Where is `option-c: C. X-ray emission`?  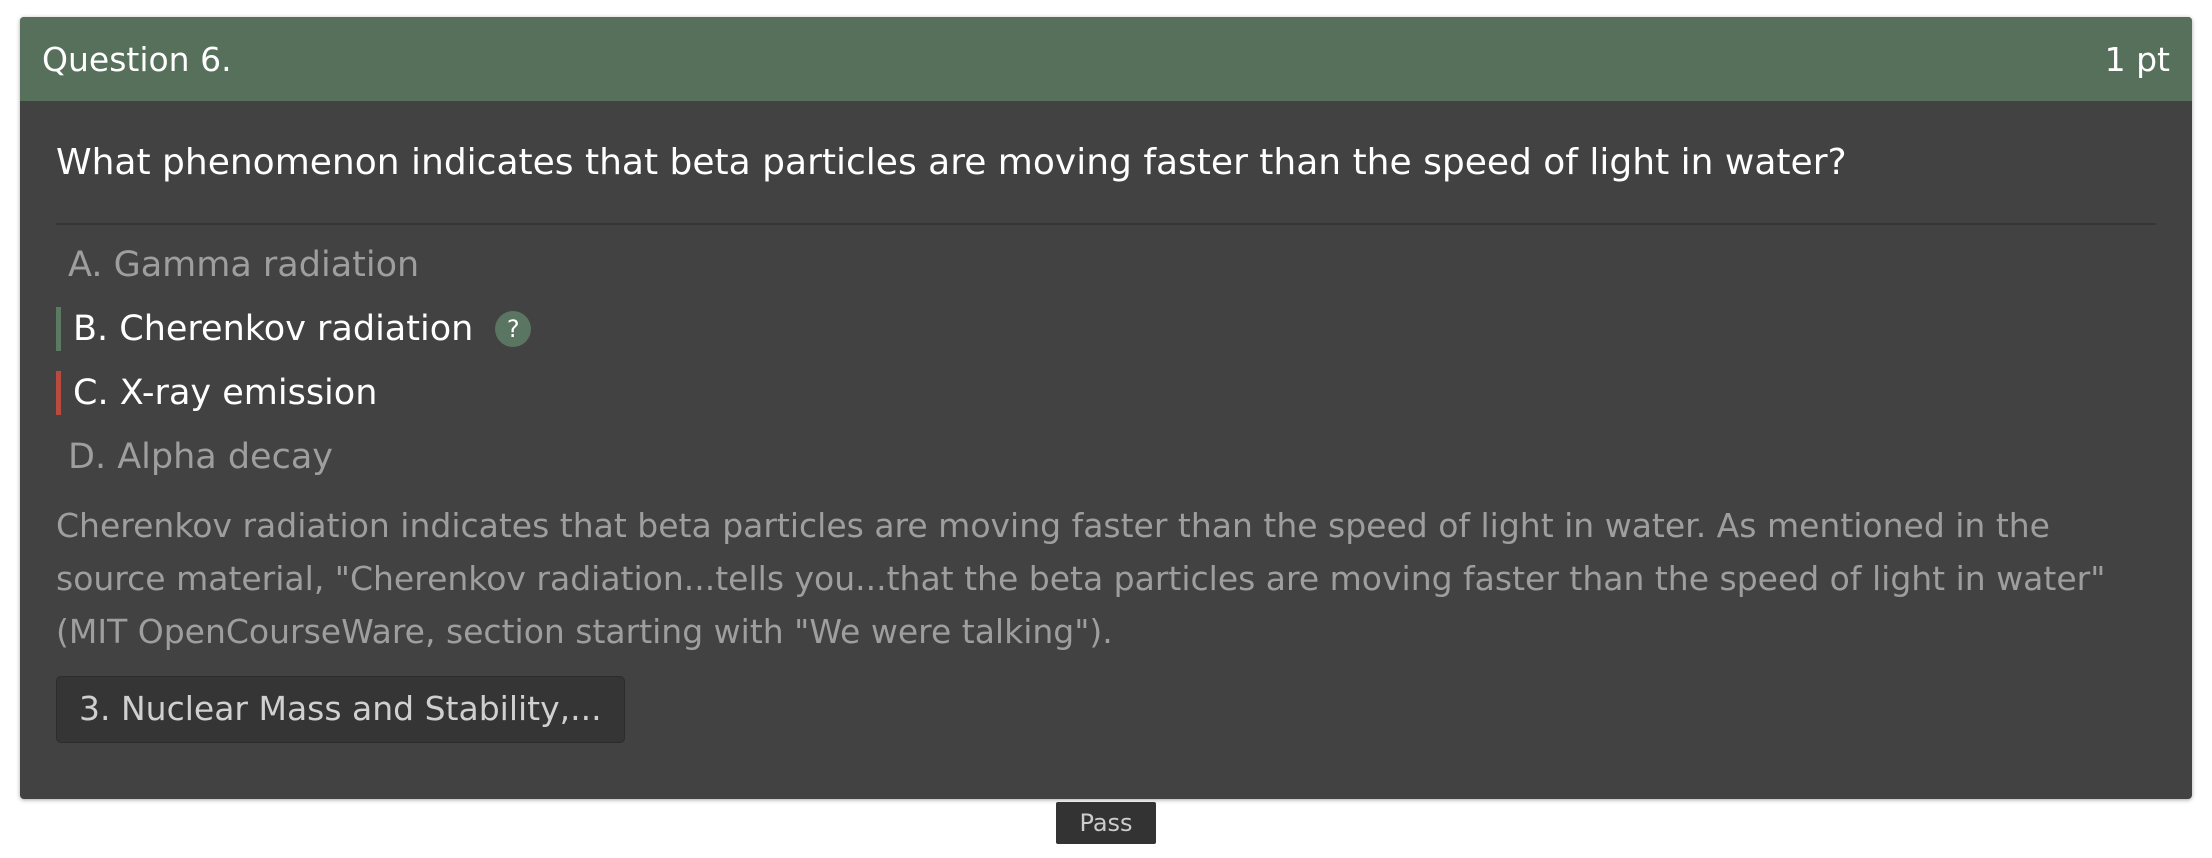
option-c: C. X-ray emission is located at coordinates (1106, 393).